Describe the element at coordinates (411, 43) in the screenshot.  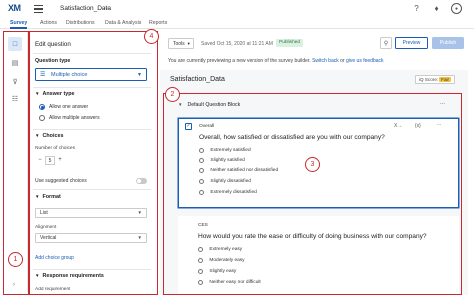
I see `preview-button: Preview` at that location.